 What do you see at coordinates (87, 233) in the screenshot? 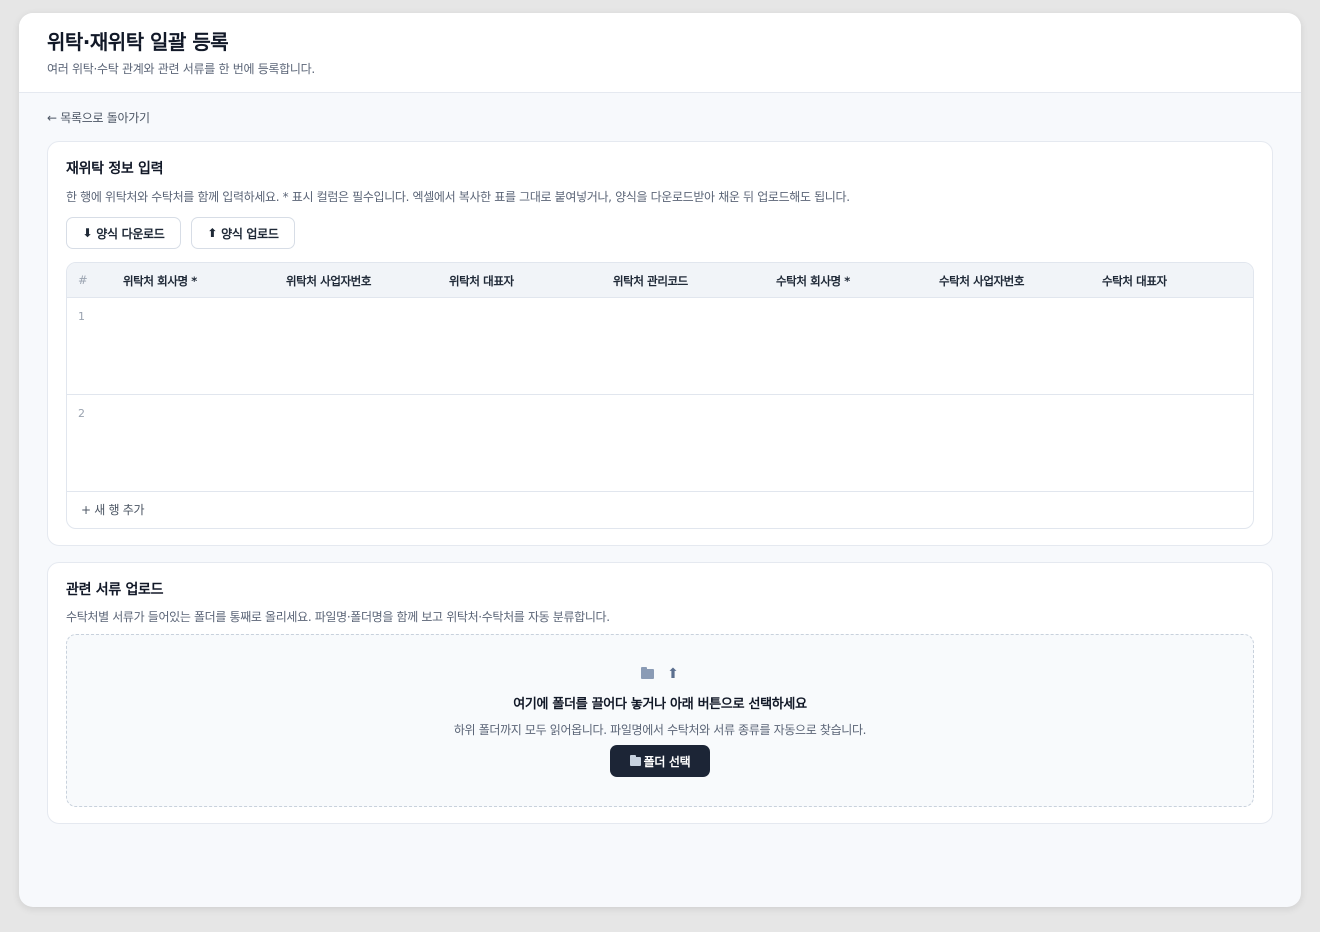
I see `download-arrow-icon: ⬇` at bounding box center [87, 233].